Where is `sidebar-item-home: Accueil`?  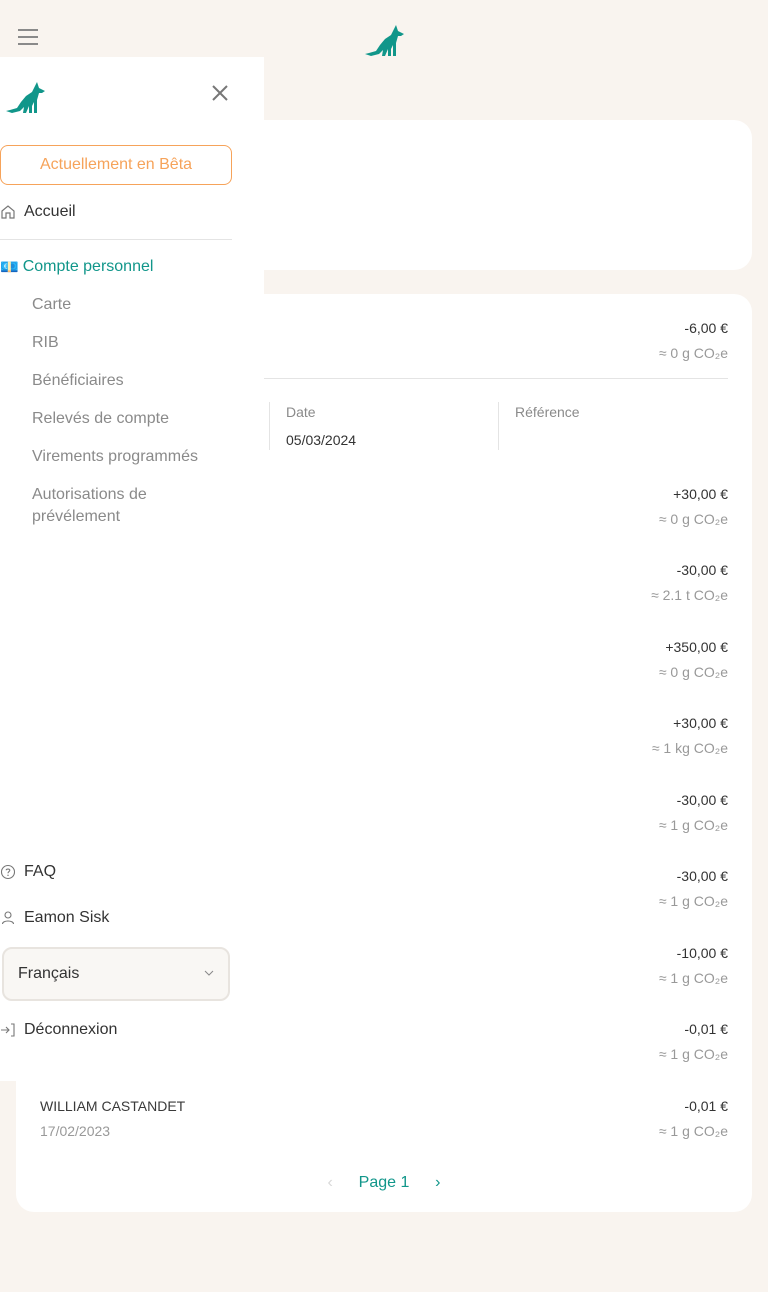
sidebar-item-home: Accueil is located at coordinates (38, 212).